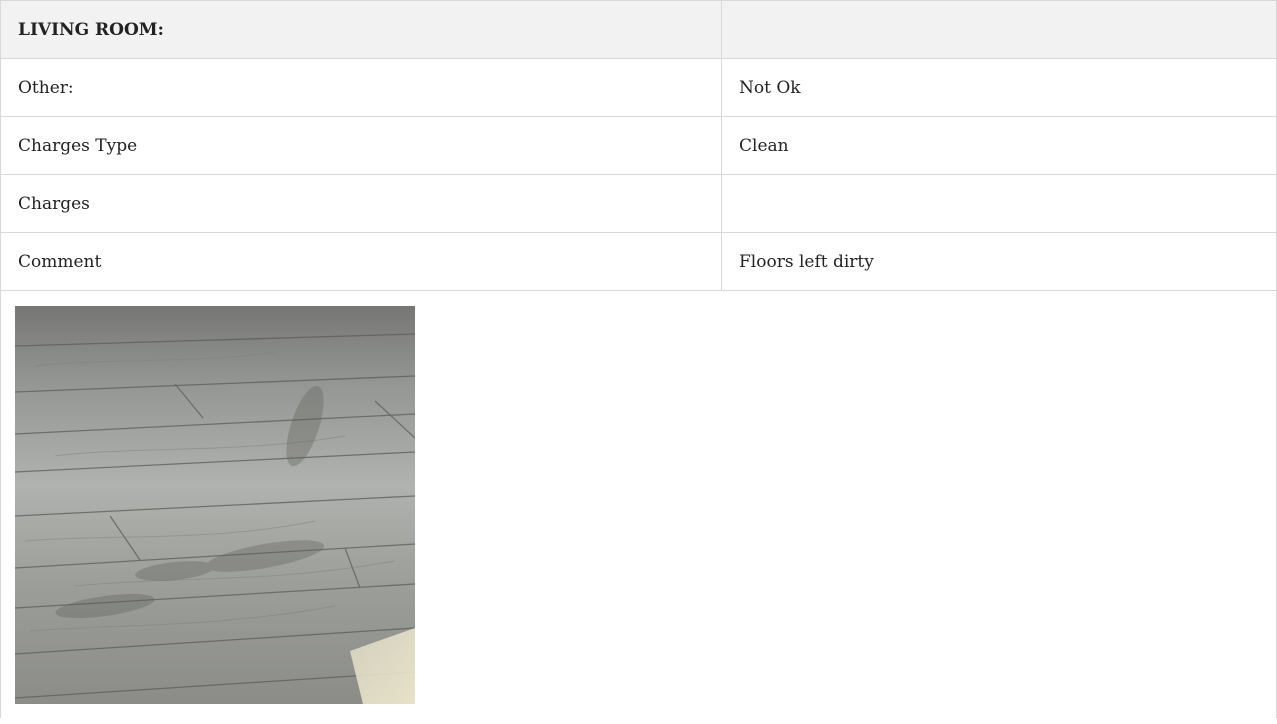 The image size is (1277, 724). Describe the element at coordinates (999, 29) in the screenshot. I see `section-title-value` at that location.